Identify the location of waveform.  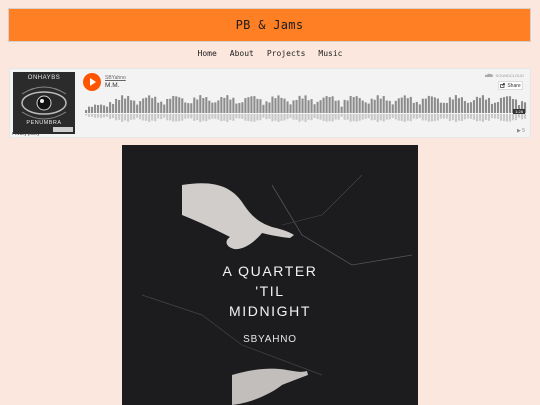
(306, 109).